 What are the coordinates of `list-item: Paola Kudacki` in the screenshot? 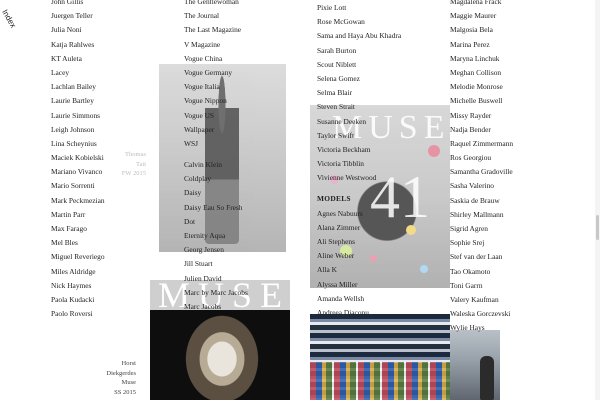 It's located at (78, 300).